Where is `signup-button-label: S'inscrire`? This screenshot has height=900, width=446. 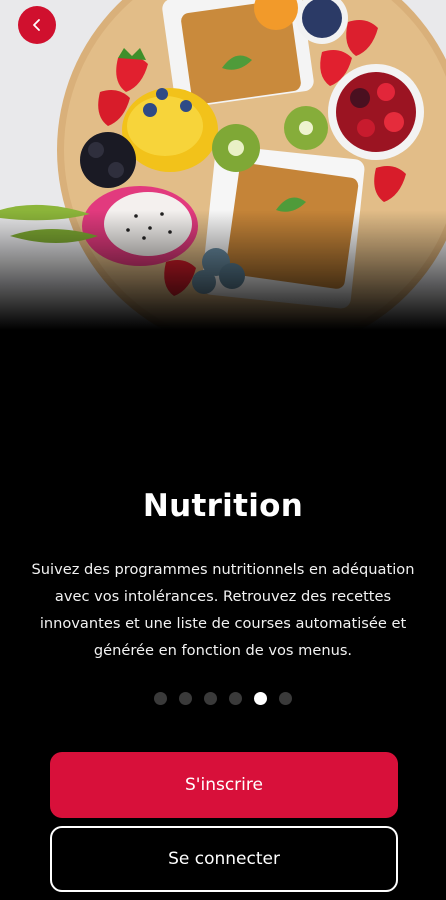
signup-button-label: S'inscrire is located at coordinates (224, 785).